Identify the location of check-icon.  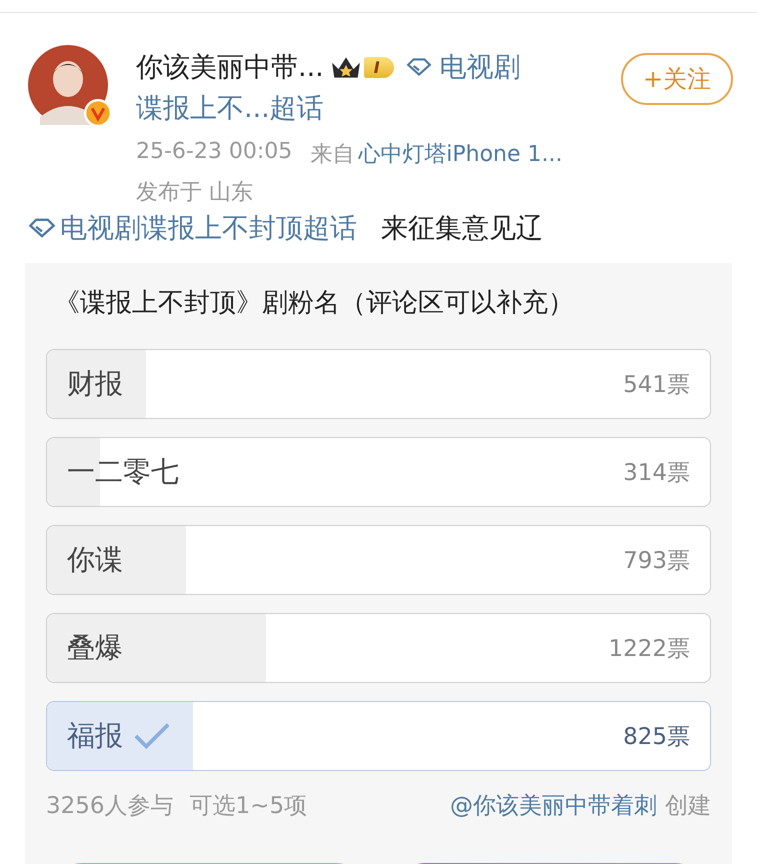
(152, 736).